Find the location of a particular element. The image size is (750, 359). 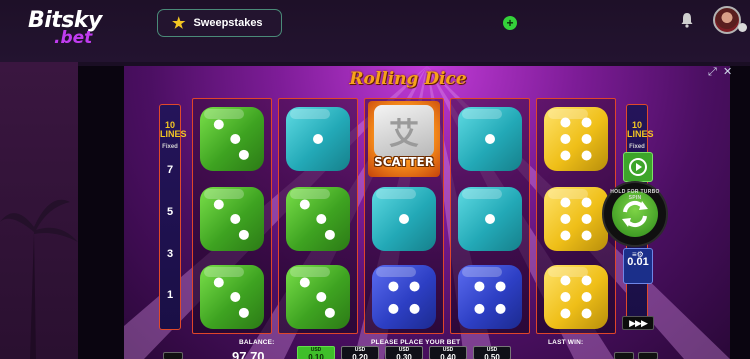

scatter-symbol: 艾 SCATTER is located at coordinates (404, 139).